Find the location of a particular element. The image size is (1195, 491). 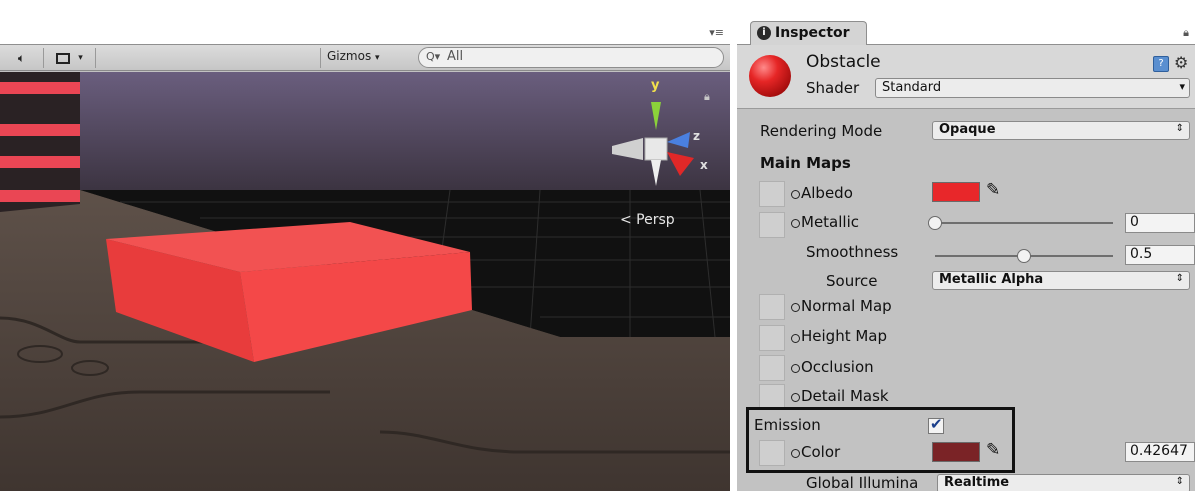

main-maps-heading: Main Maps is located at coordinates (805, 163).